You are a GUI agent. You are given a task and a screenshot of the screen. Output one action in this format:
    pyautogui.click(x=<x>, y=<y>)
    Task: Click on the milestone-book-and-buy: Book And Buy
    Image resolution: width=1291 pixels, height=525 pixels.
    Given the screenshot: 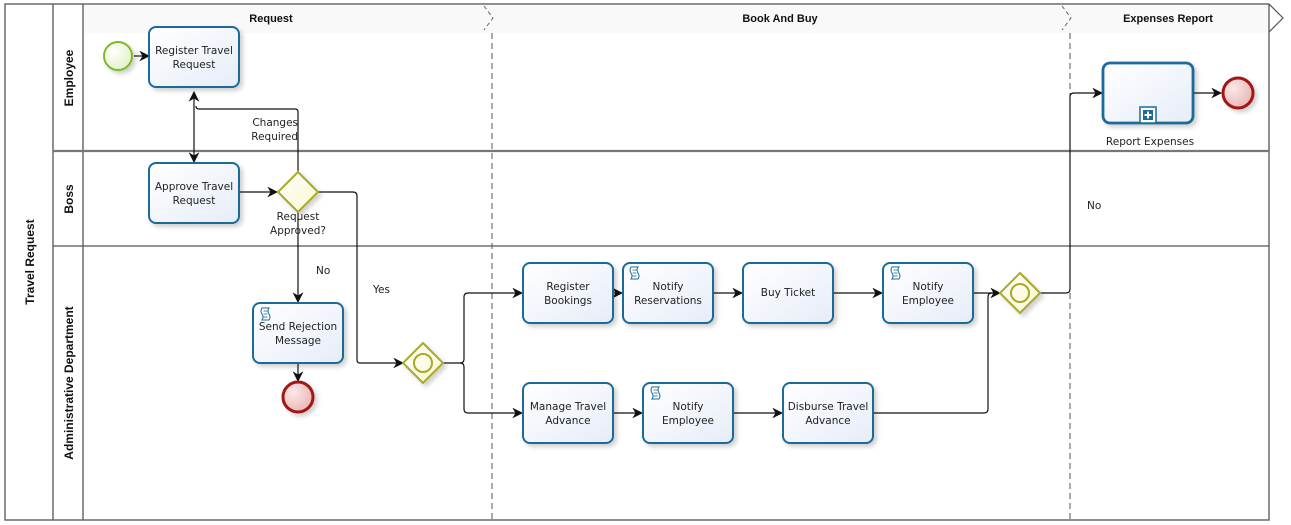 What is the action you would take?
    pyautogui.click(x=780, y=19)
    